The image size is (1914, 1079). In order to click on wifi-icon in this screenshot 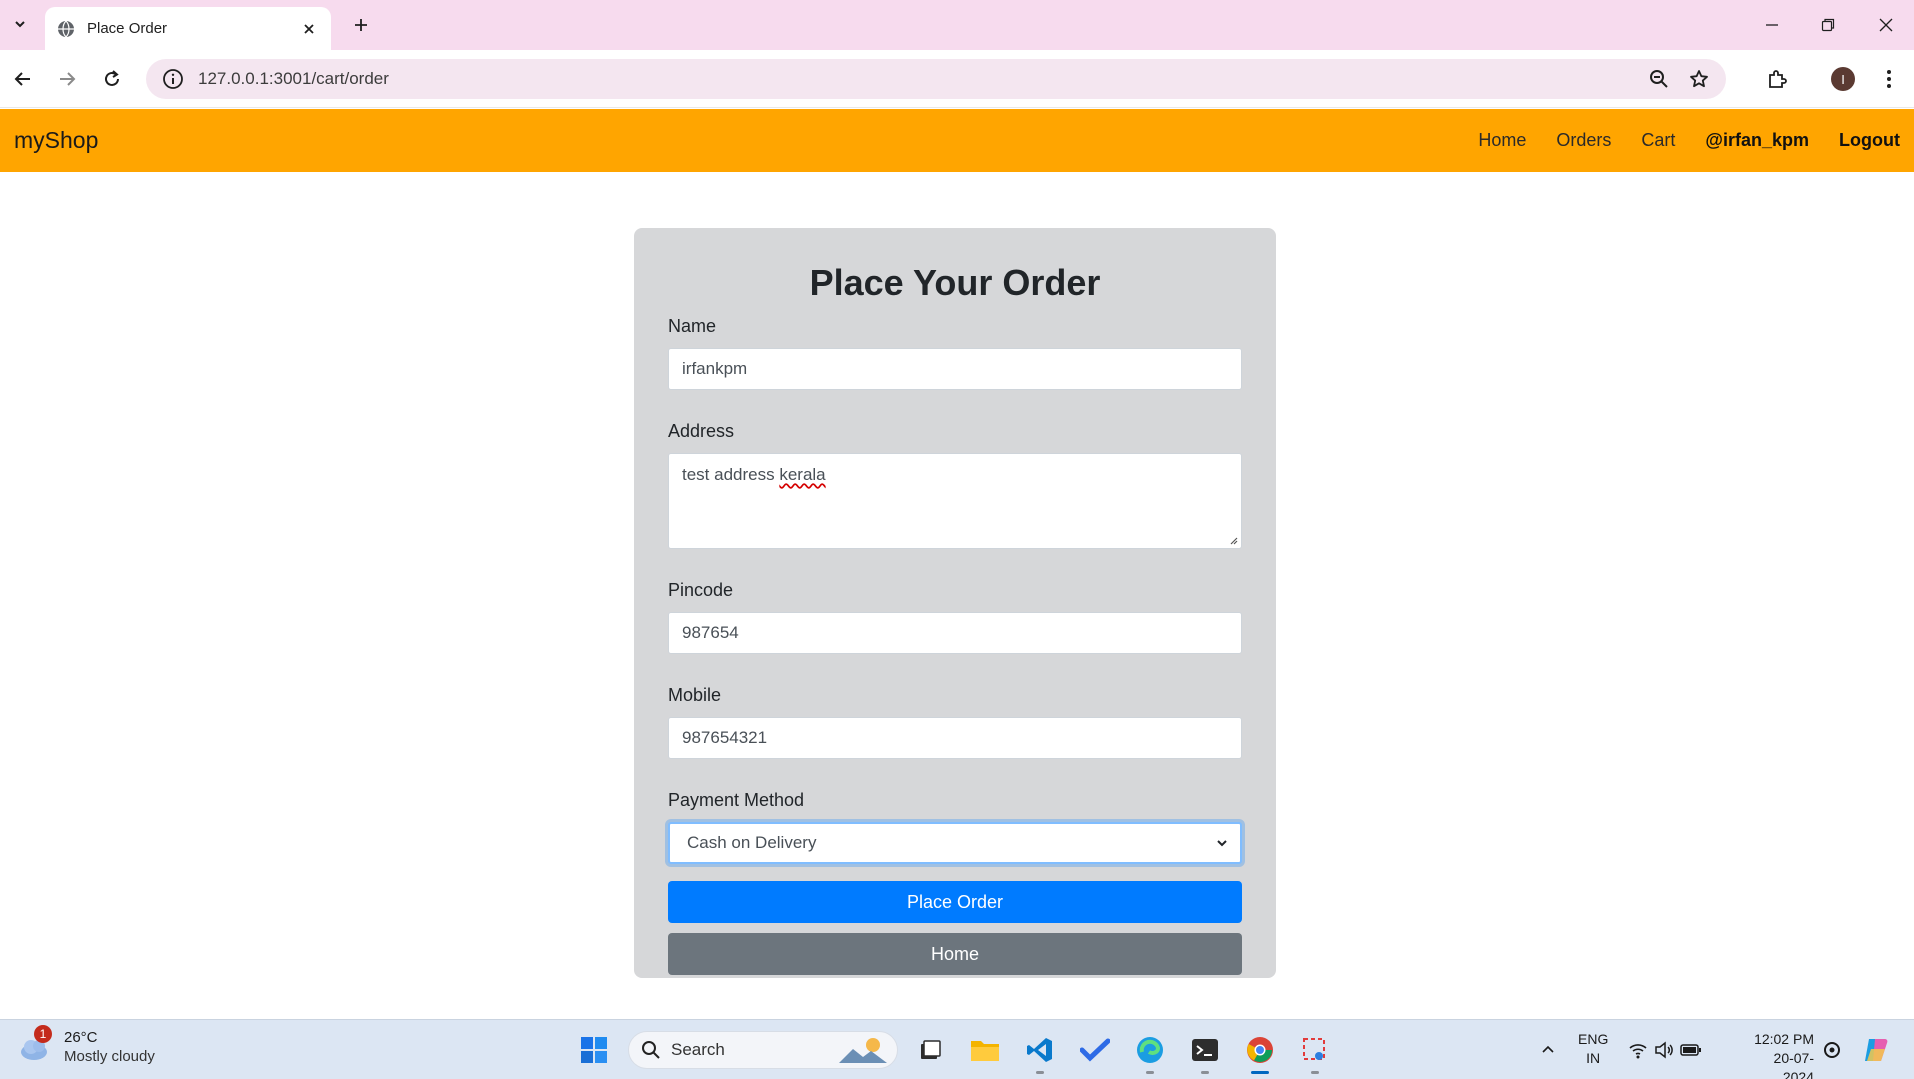, I will do `click(1638, 1051)`.